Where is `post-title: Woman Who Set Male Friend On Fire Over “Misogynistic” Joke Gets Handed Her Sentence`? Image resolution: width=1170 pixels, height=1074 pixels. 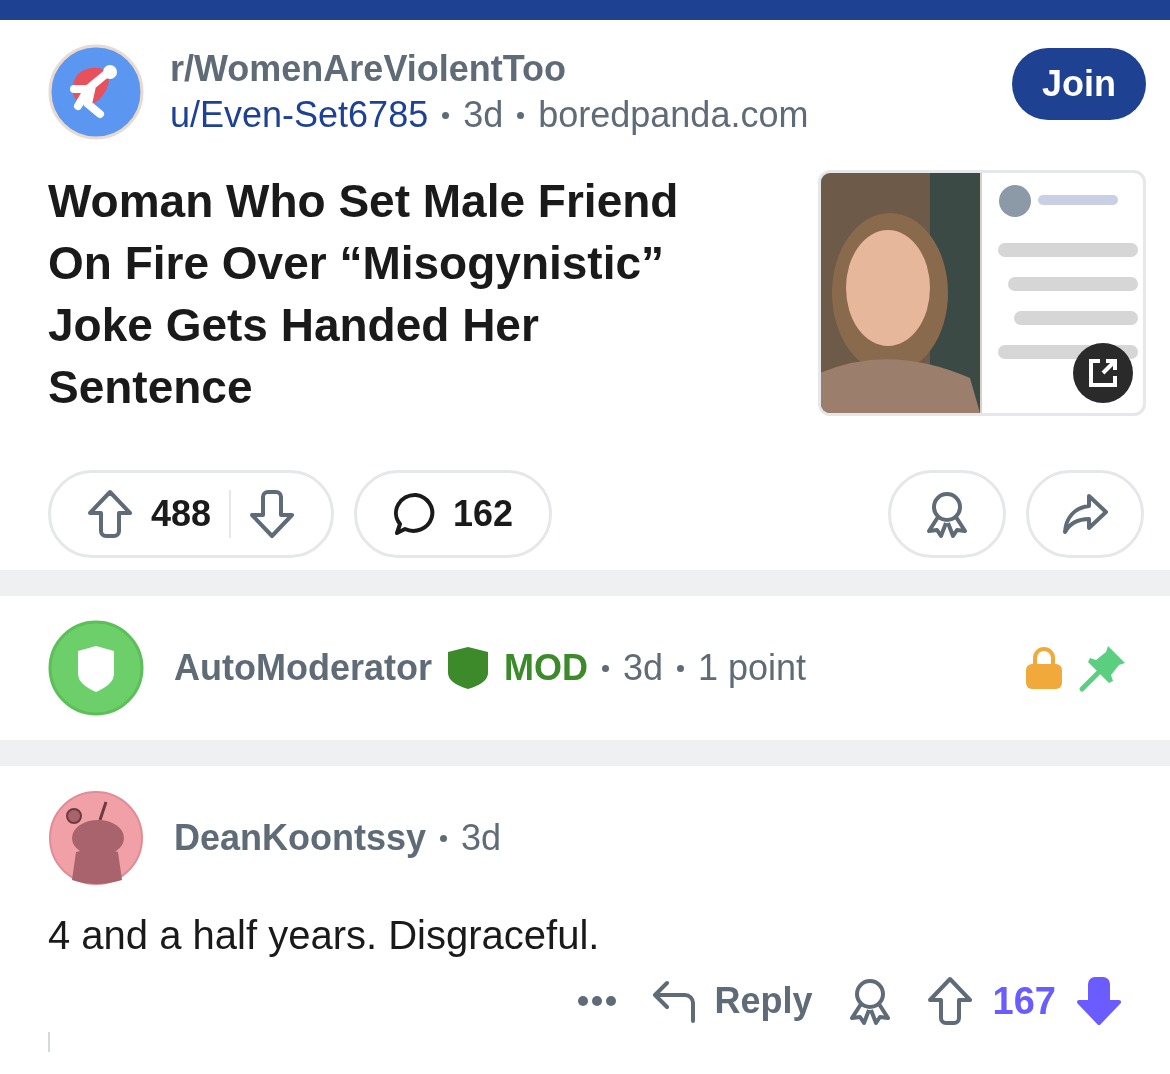
post-title: Woman Who Set Male Friend On Fire Over “Misogynistic” Joke Gets Handed Her Sentence is located at coordinates (393, 294).